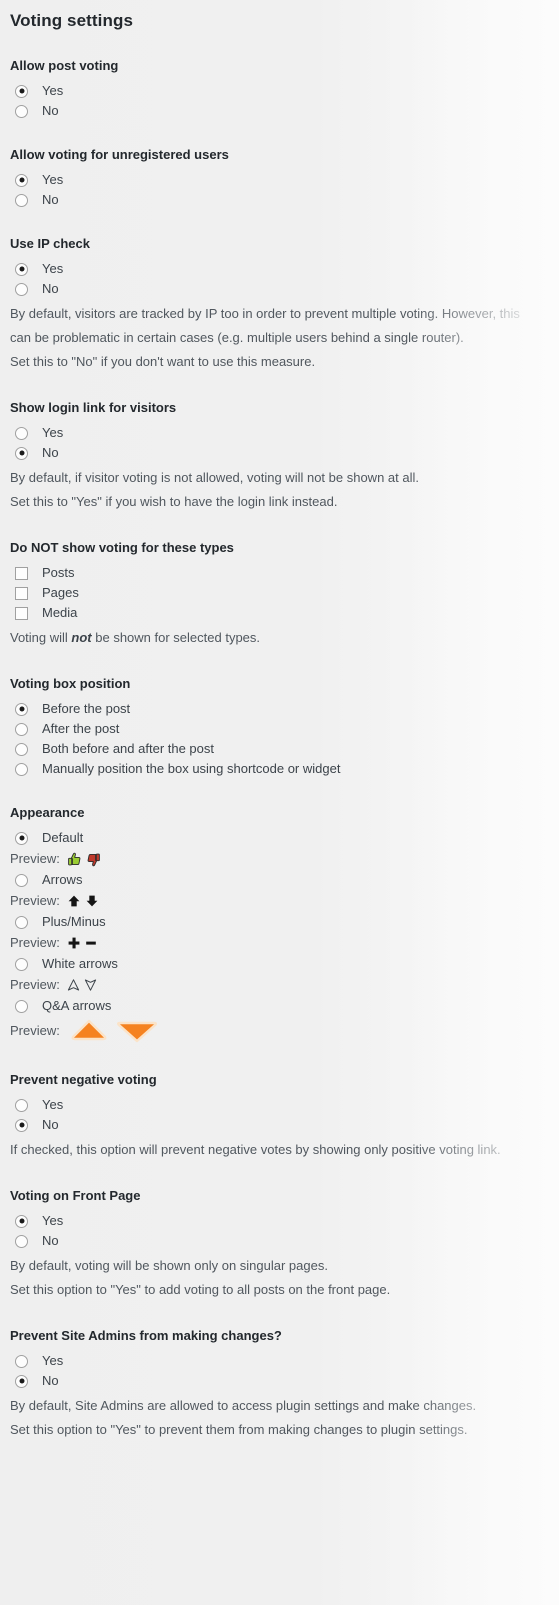 The image size is (559, 1605). What do you see at coordinates (60, 612) in the screenshot?
I see `checkbox-label: Media` at bounding box center [60, 612].